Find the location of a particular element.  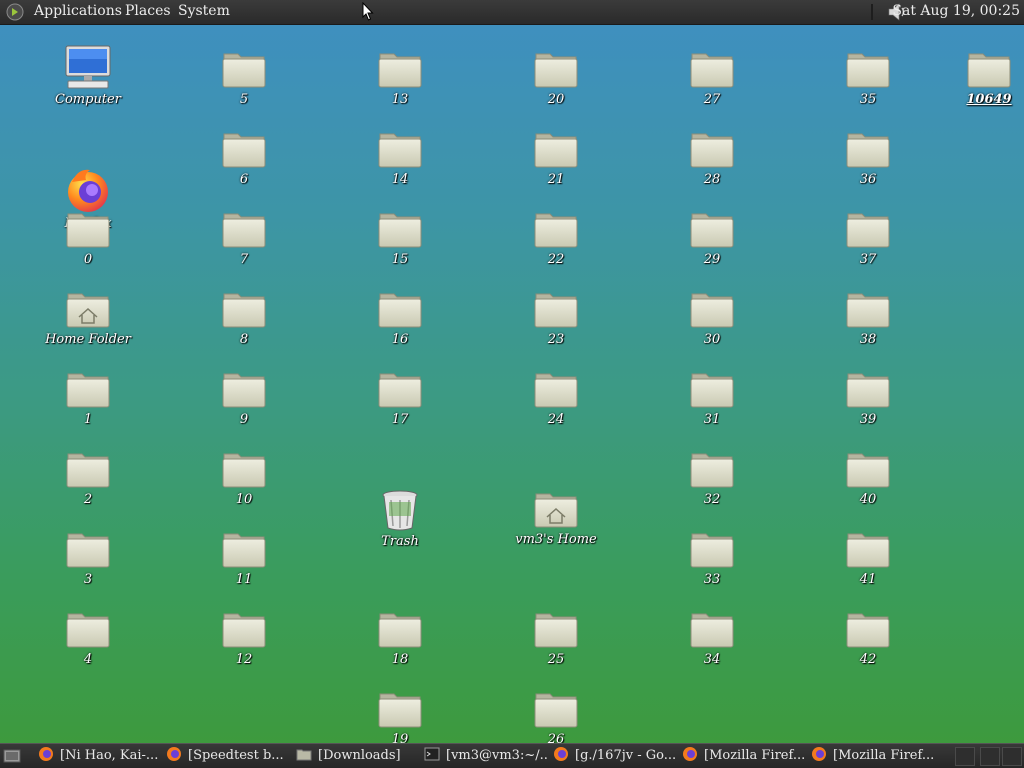

desktop-icon-folder-22: 22 is located at coordinates (556, 237).